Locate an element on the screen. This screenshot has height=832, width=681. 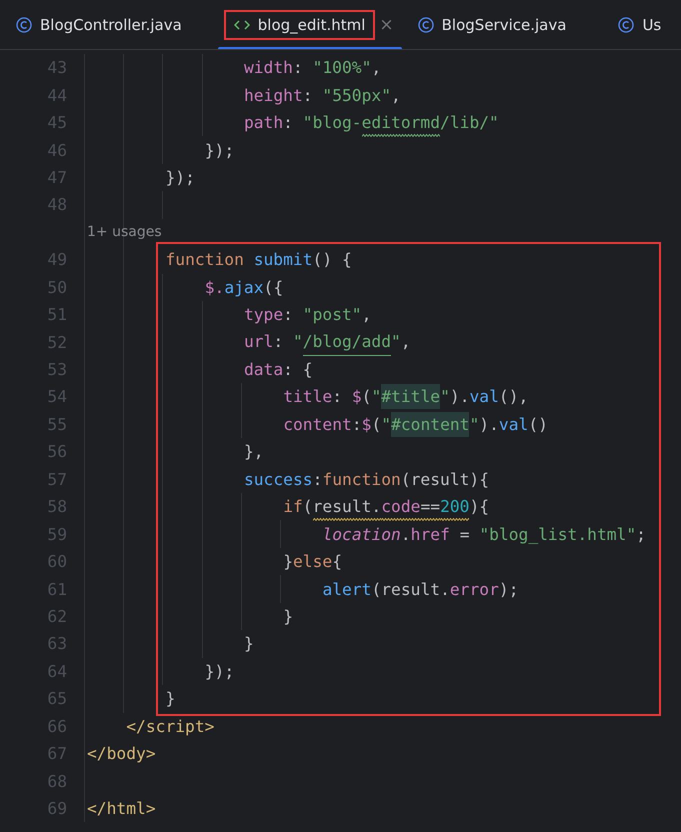
editor-tab: BlogService.java is located at coordinates (502, 24).